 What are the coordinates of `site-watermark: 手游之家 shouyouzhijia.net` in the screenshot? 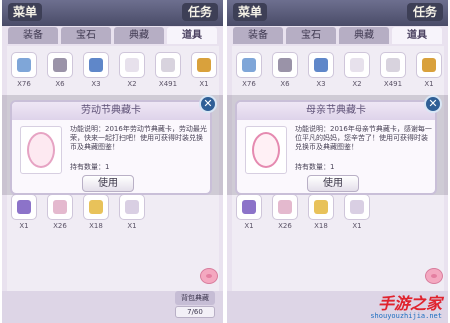 It's located at (406, 307).